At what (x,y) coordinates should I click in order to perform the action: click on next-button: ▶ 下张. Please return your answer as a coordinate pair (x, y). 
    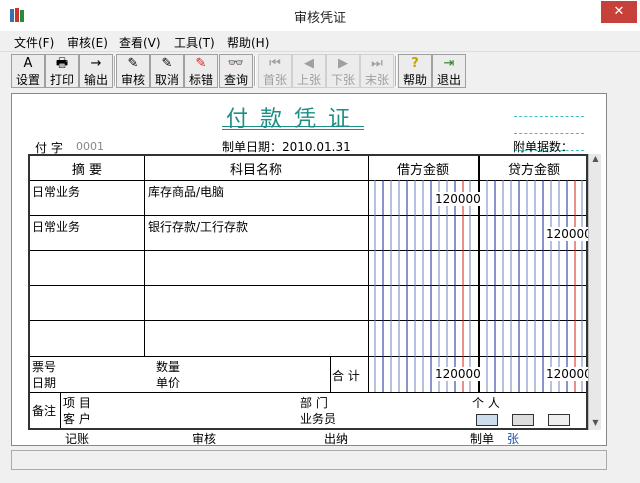
    Looking at the image, I should click on (343, 71).